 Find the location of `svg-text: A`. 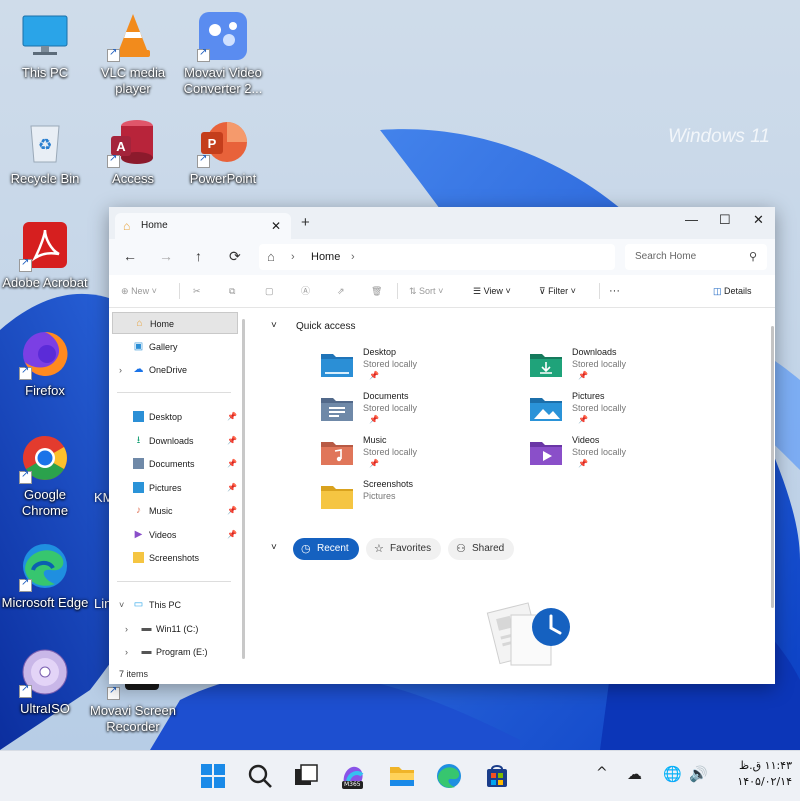

svg-text: A is located at coordinates (121, 146).